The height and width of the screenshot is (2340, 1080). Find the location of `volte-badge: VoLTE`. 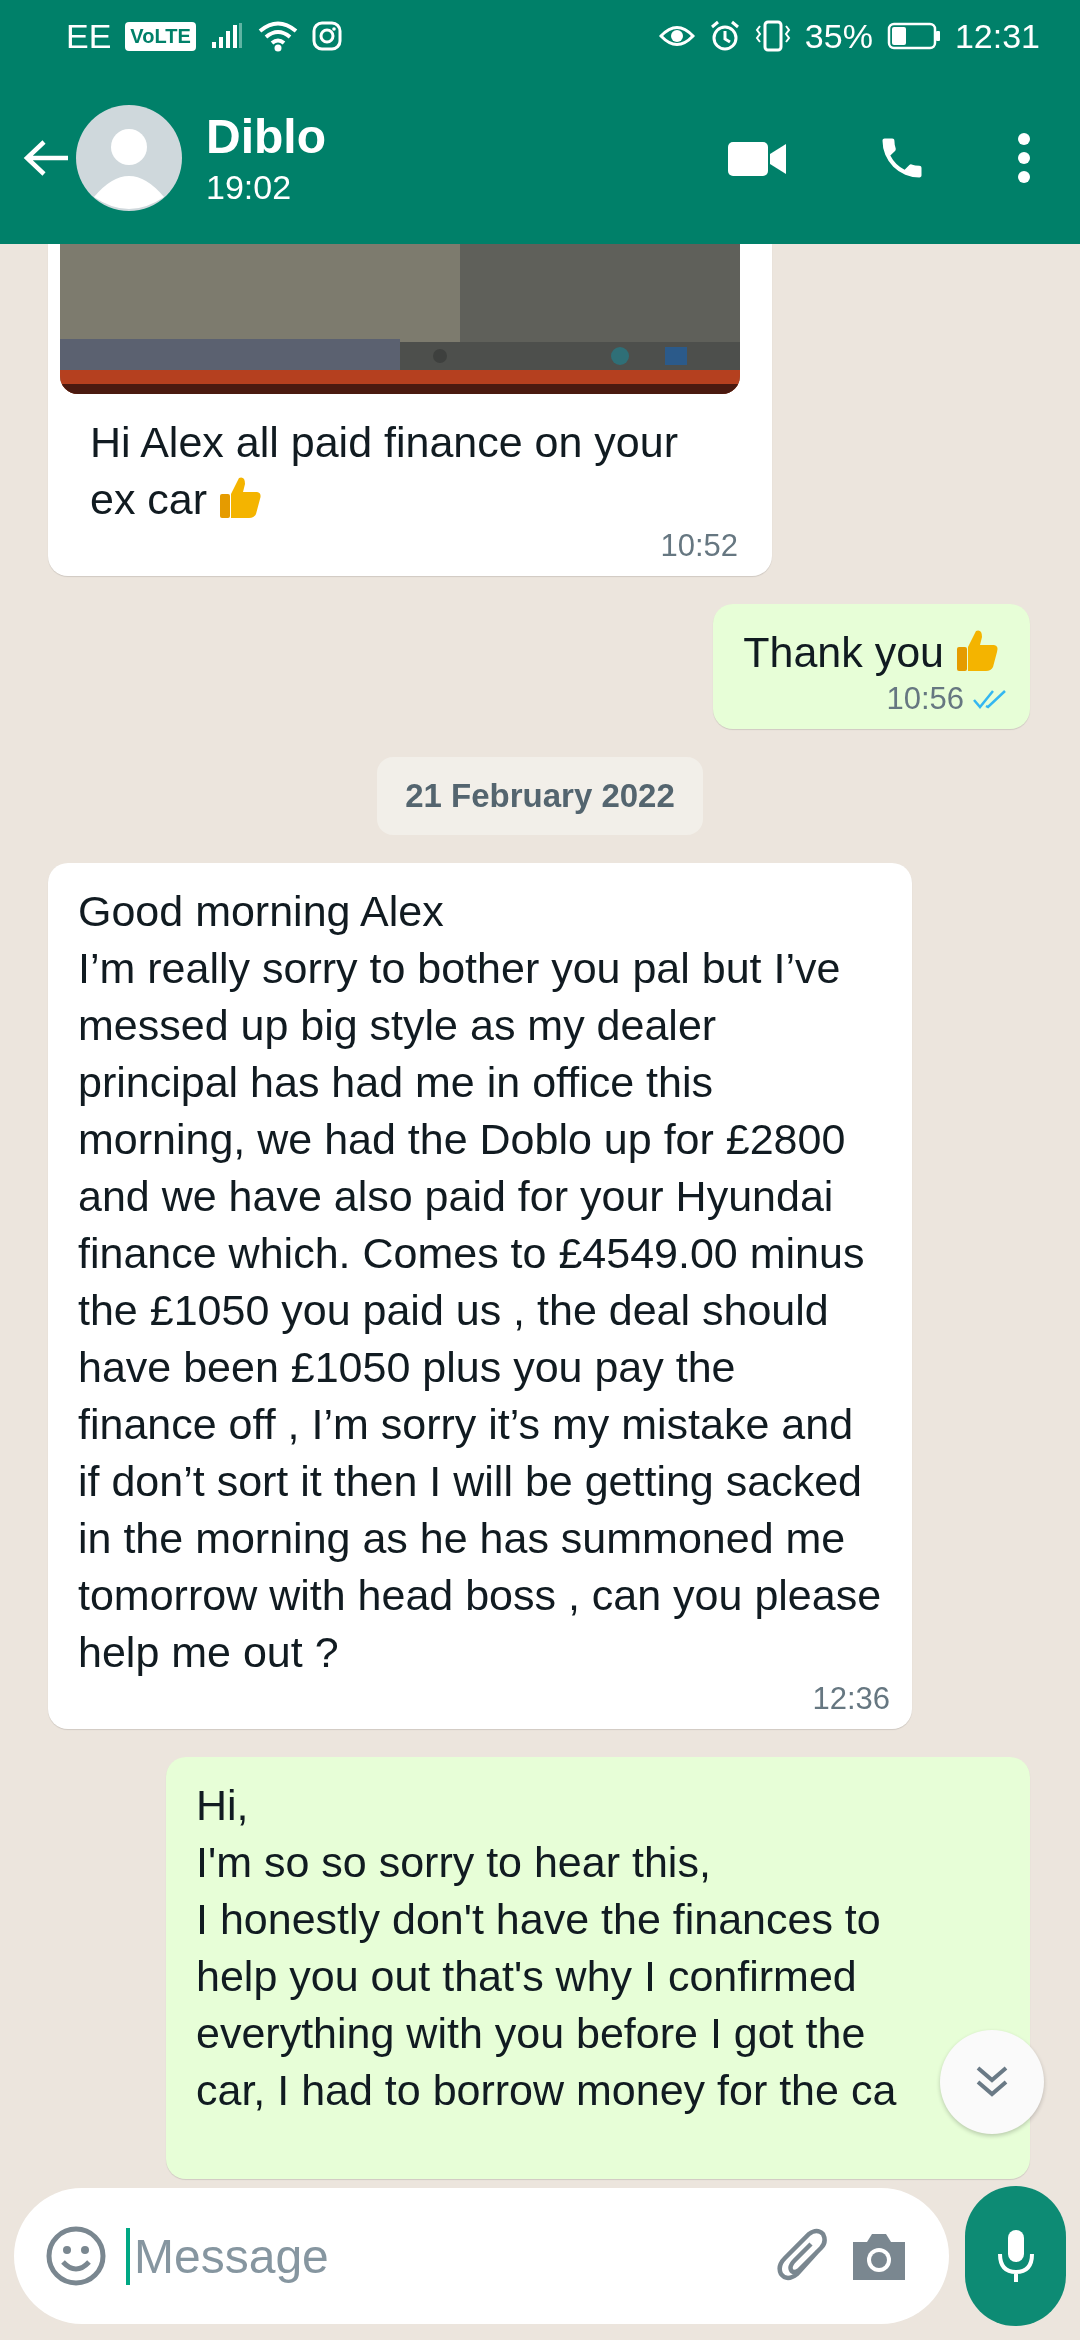

volte-badge: VoLTE is located at coordinates (160, 36).